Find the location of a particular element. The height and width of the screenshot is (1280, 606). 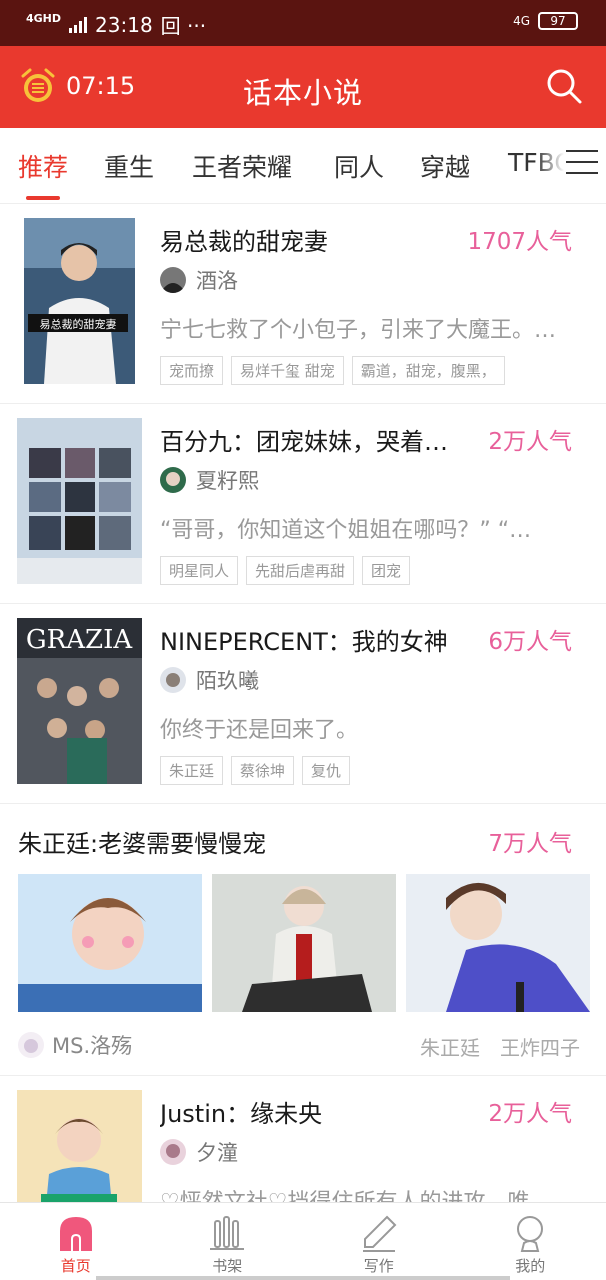

tab-recommend: 推荐 is located at coordinates (43, 166).